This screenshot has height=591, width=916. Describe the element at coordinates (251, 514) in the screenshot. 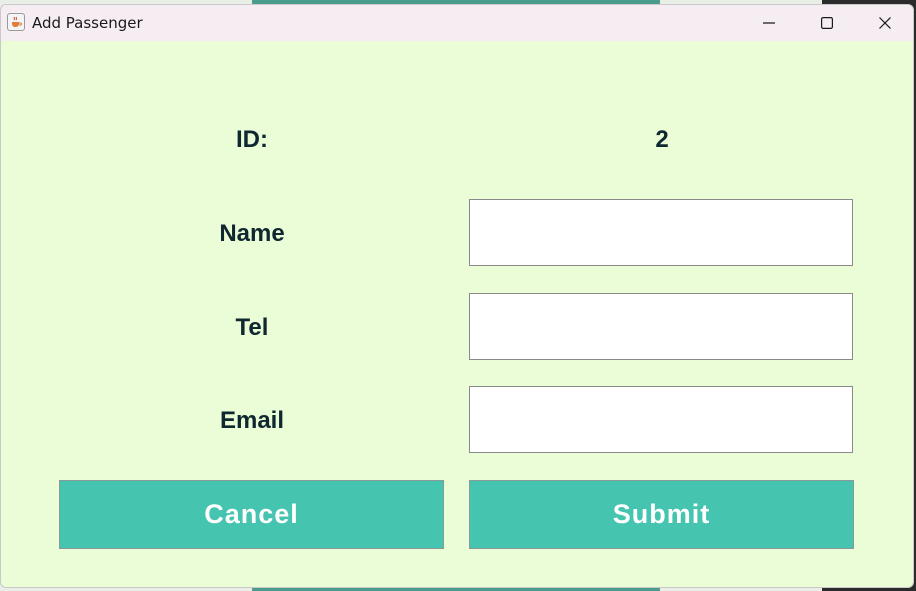

I see `cancel-button: Cancel` at that location.